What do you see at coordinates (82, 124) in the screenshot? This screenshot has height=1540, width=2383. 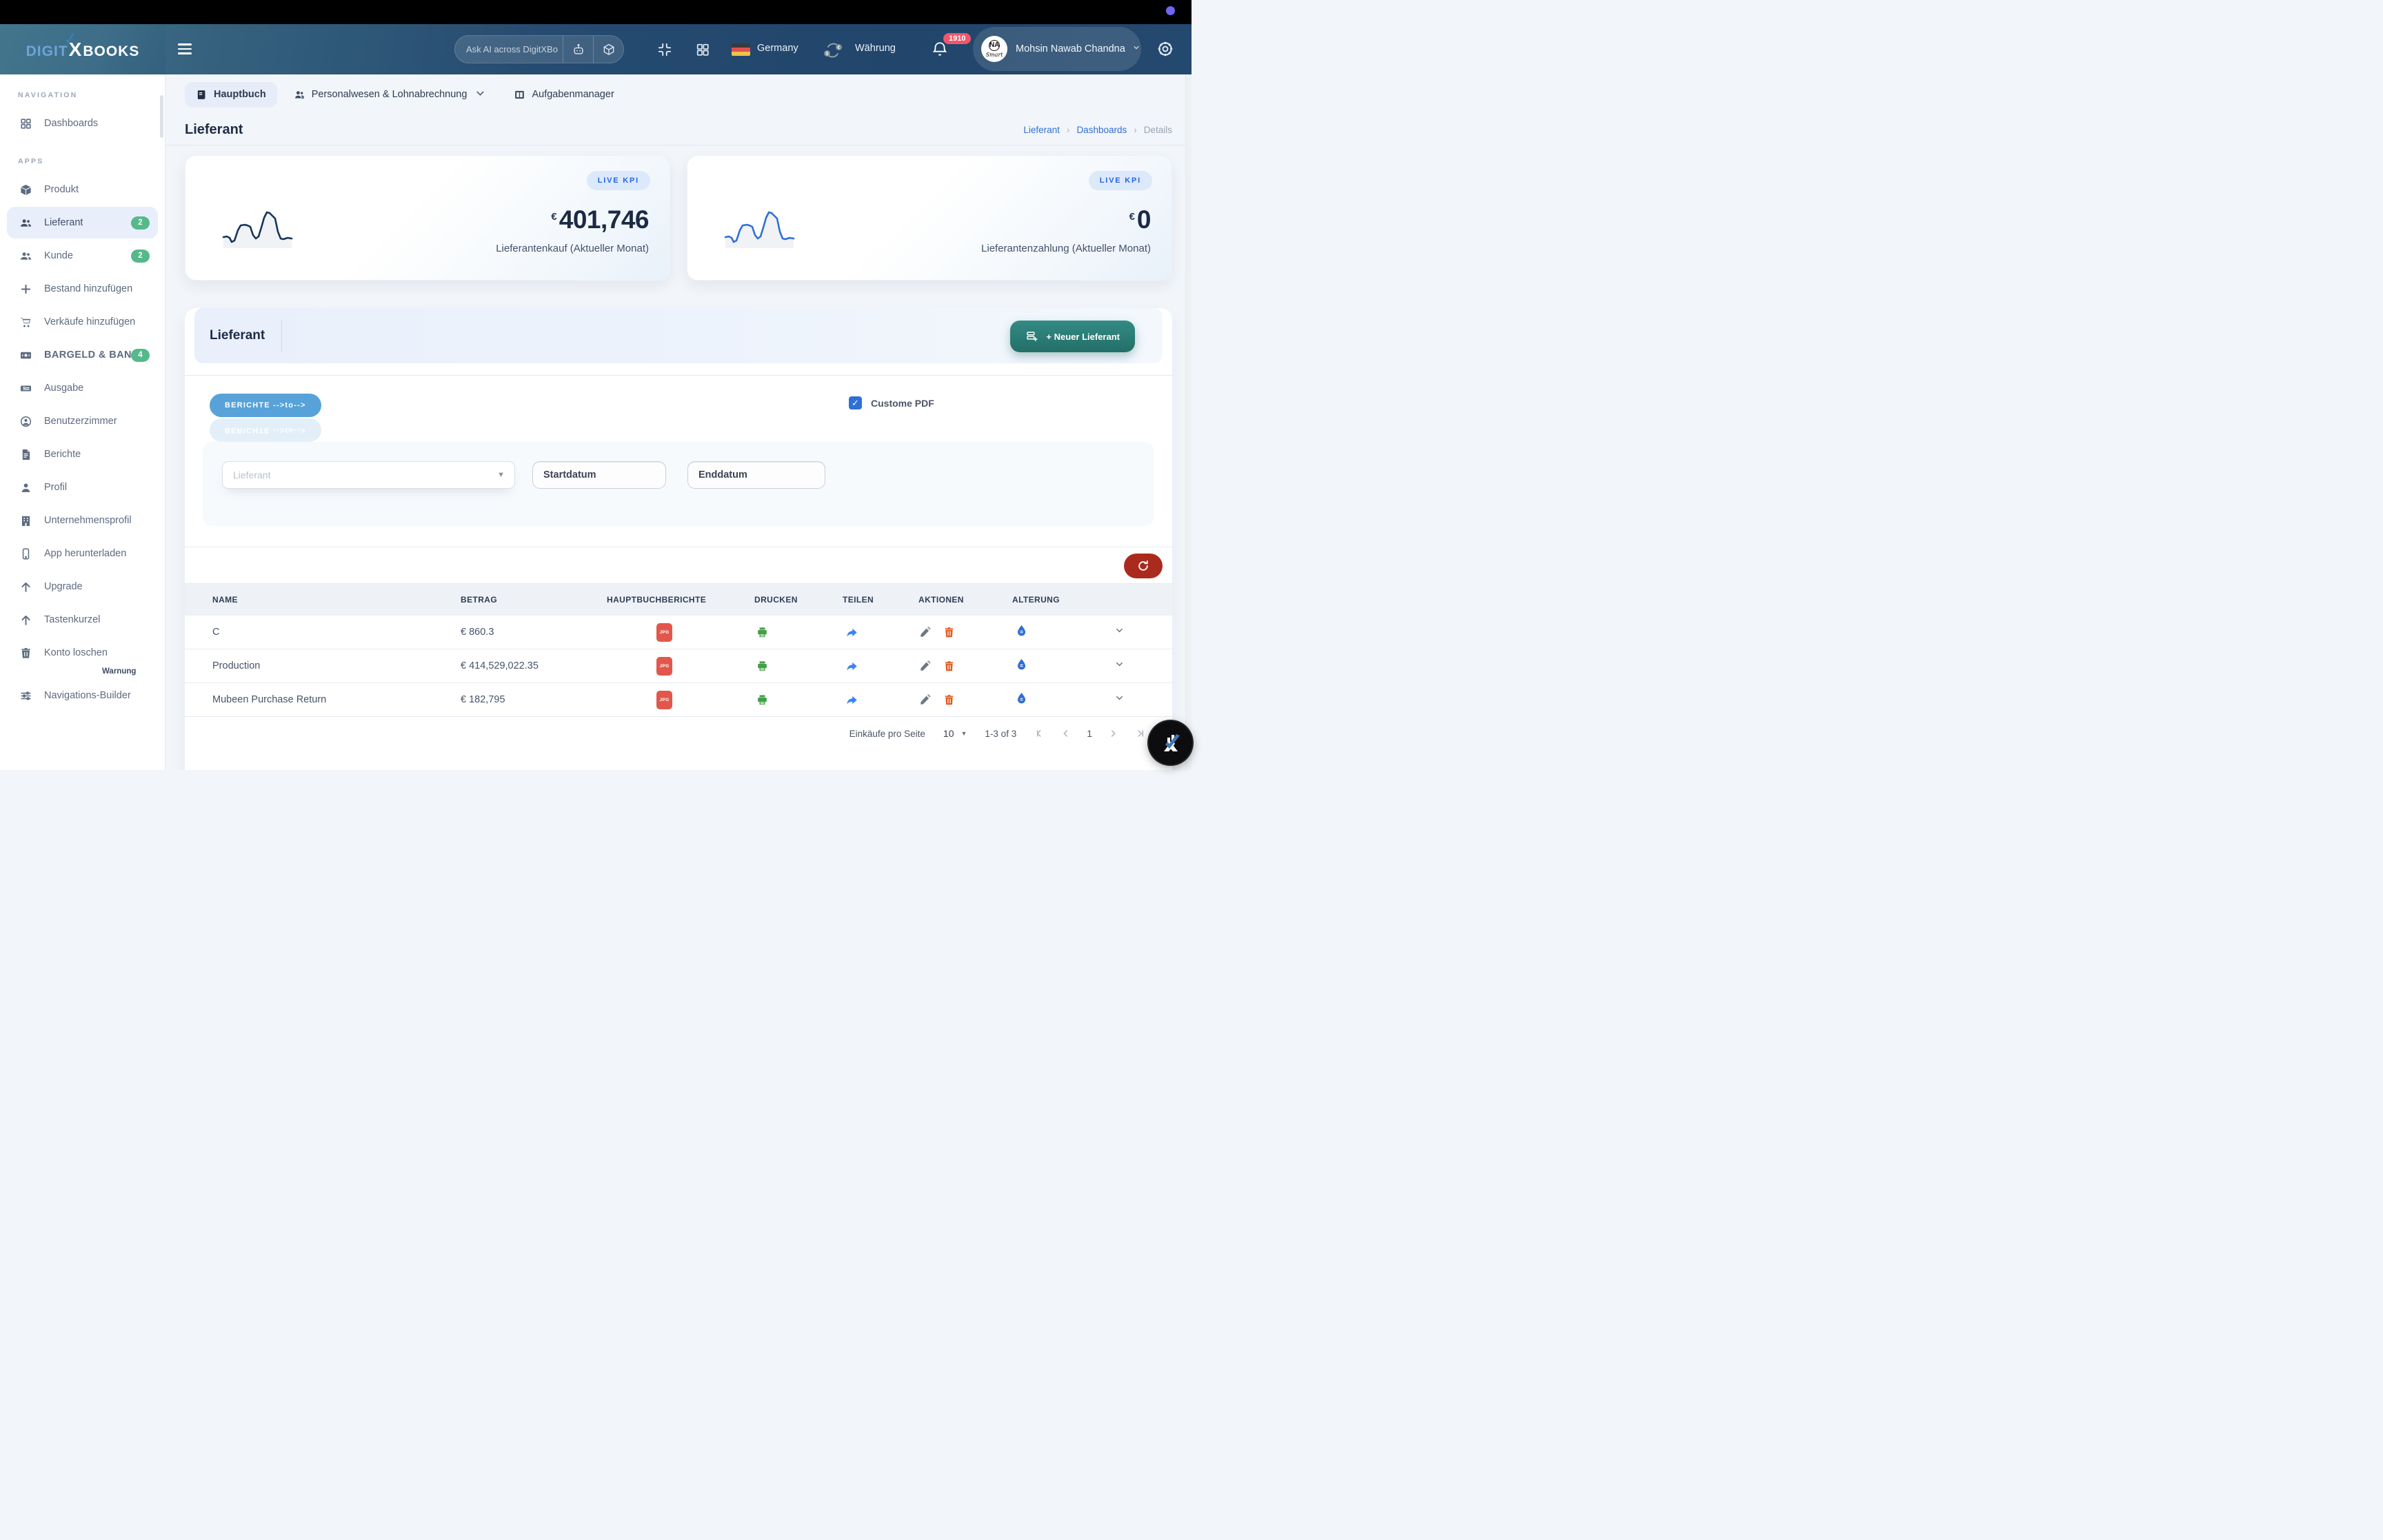 I see `sidebar-item-dashboards: Dashboards` at bounding box center [82, 124].